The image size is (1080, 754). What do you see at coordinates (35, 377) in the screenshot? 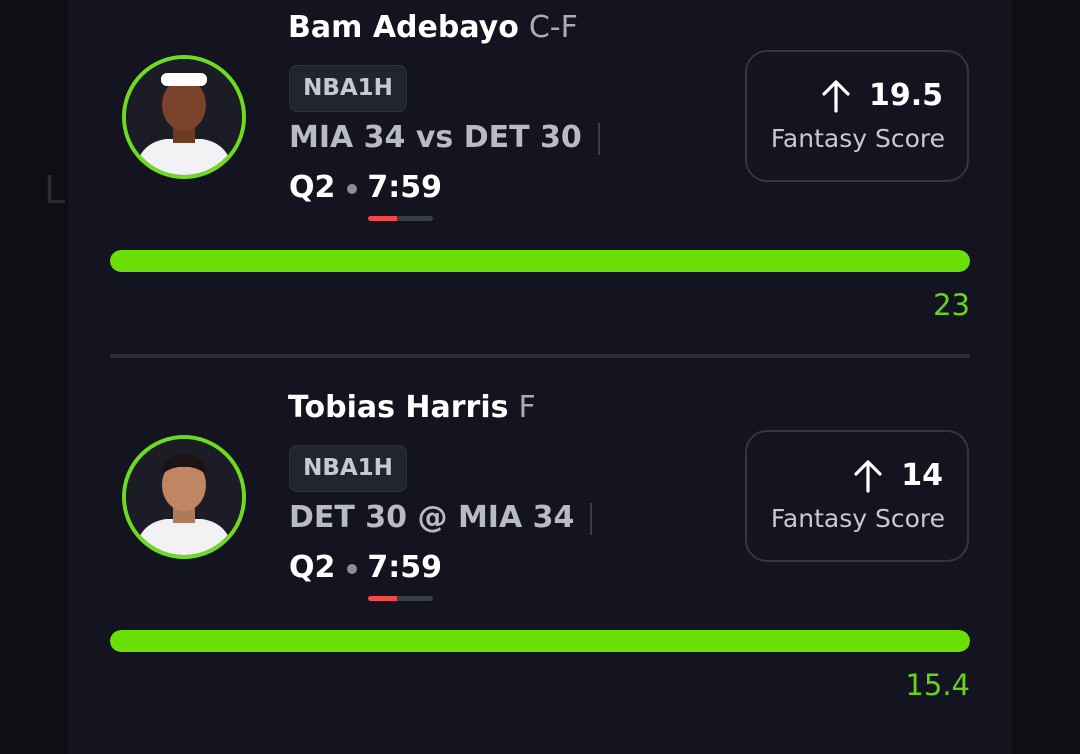
I see `background-card-left: L` at bounding box center [35, 377].